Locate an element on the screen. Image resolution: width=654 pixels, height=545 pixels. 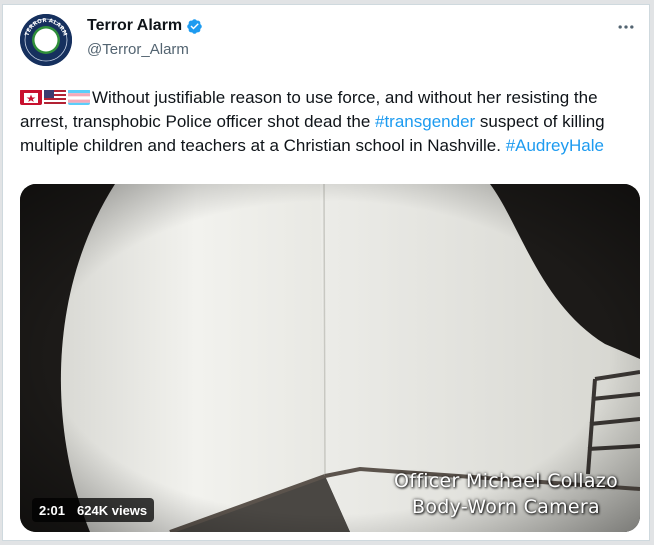
name-row: Terror Alarm is located at coordinates (145, 26).